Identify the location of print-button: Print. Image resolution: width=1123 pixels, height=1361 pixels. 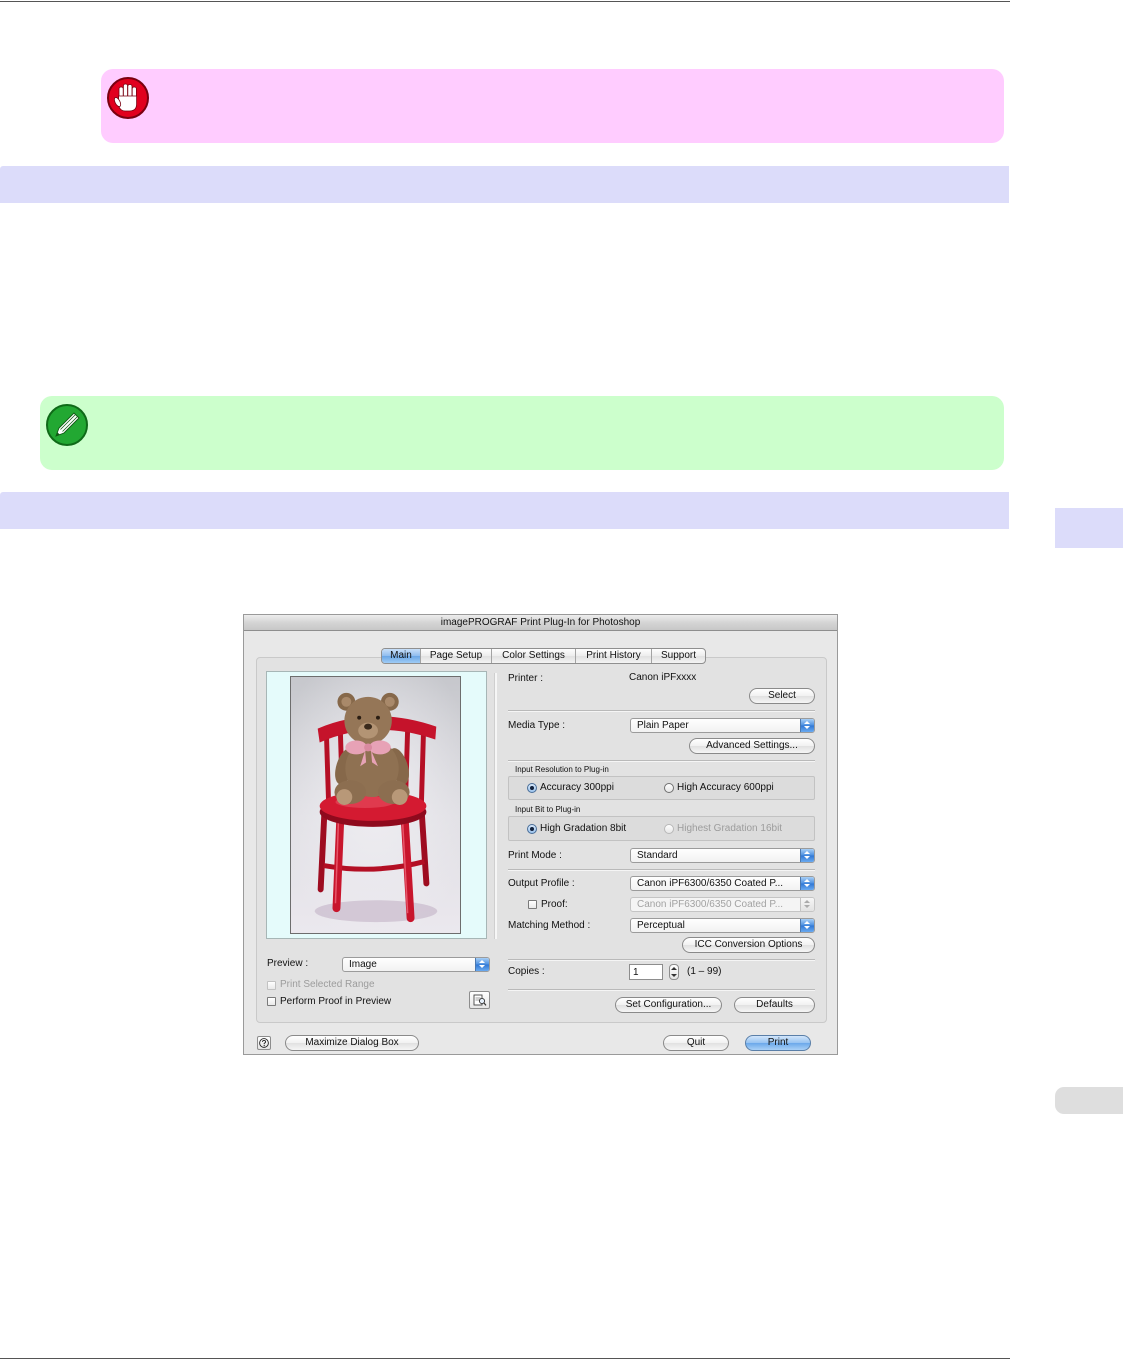
(778, 1043).